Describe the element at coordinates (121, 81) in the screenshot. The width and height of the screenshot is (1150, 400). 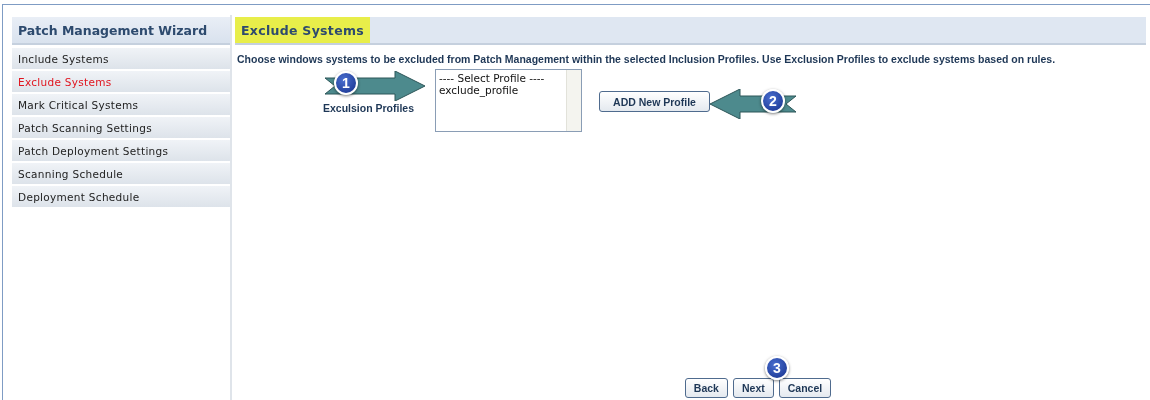
I see `wizard-step: Exclude Systems` at that location.